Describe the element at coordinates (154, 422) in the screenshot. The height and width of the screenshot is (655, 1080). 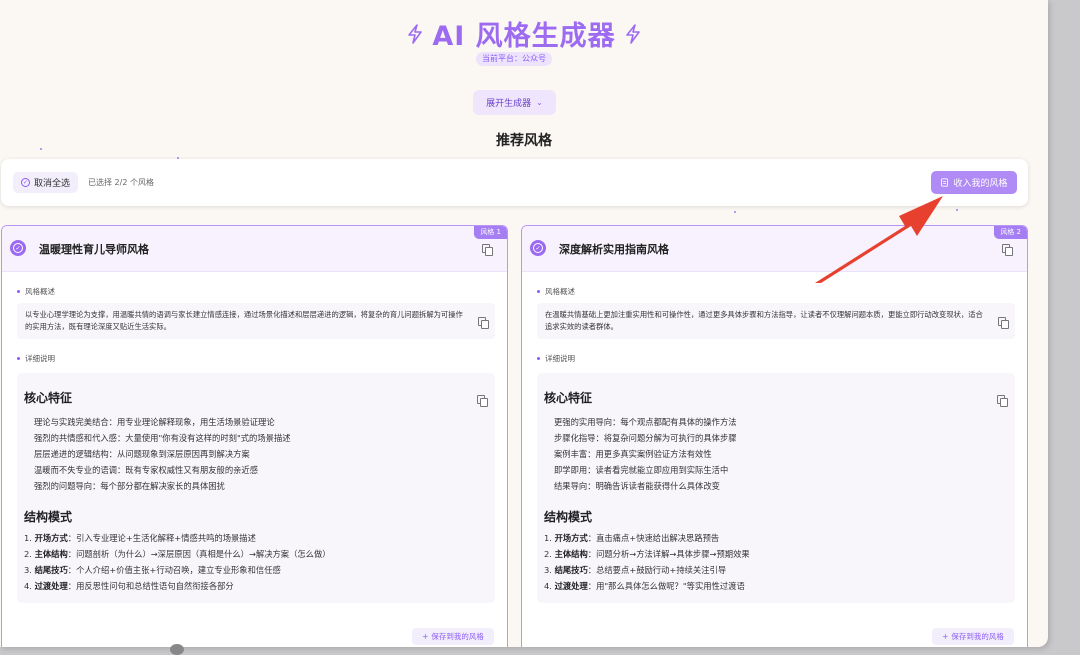
I see `feature-item: 理论与实践完美结合：用专业理论解释现象，用生活场景验证理论` at that location.